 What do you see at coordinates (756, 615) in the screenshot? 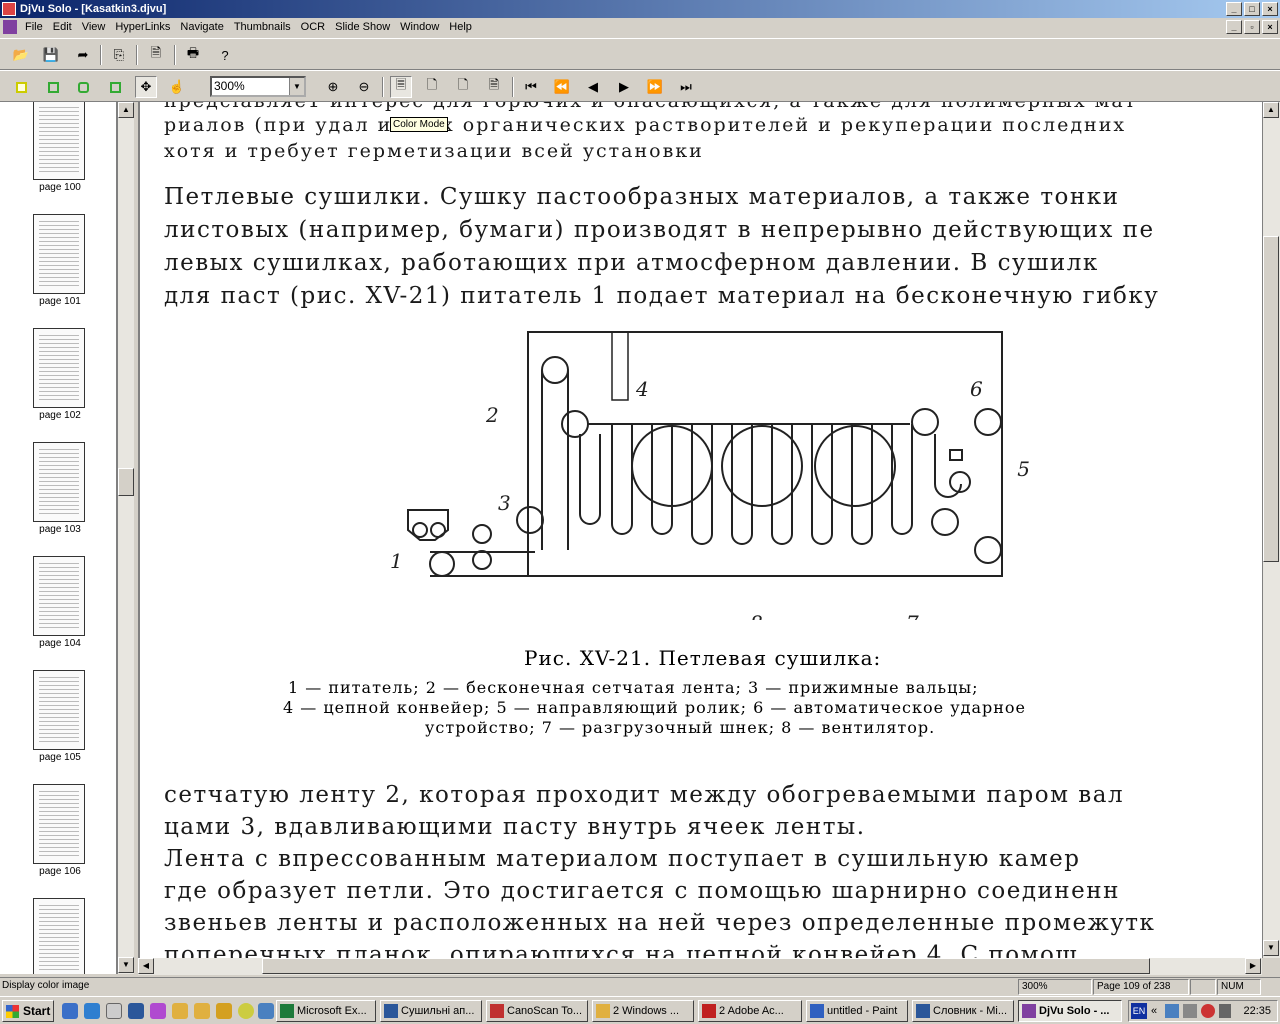
I see `figure-label-8: 8` at bounding box center [756, 615].